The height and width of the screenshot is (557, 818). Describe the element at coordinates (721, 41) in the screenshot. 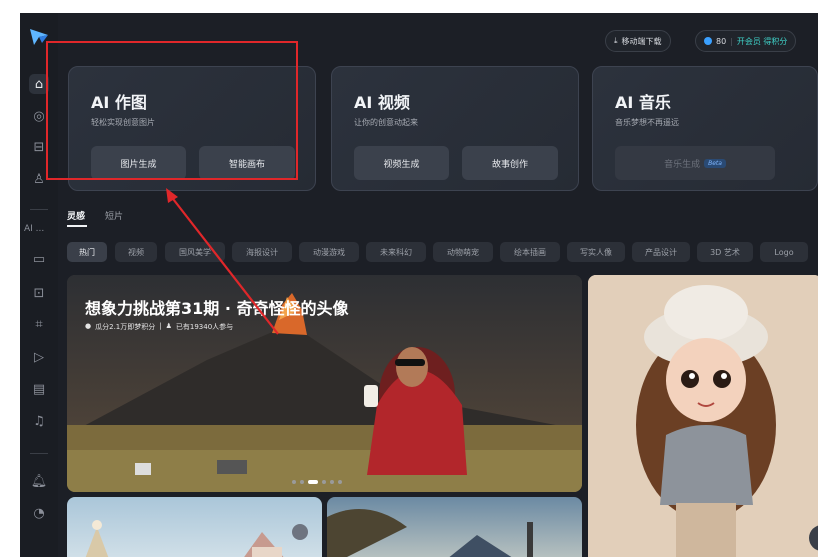

I see `points-count: 80` at that location.